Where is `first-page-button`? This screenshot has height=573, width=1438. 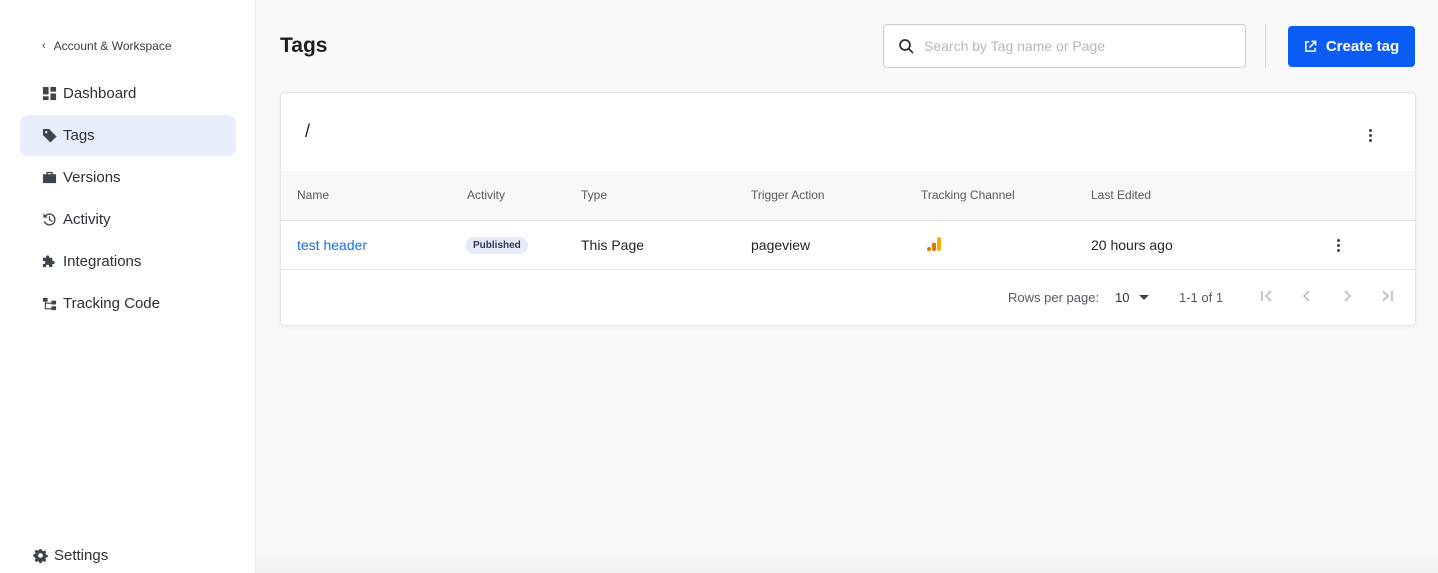
first-page-button is located at coordinates (1267, 296).